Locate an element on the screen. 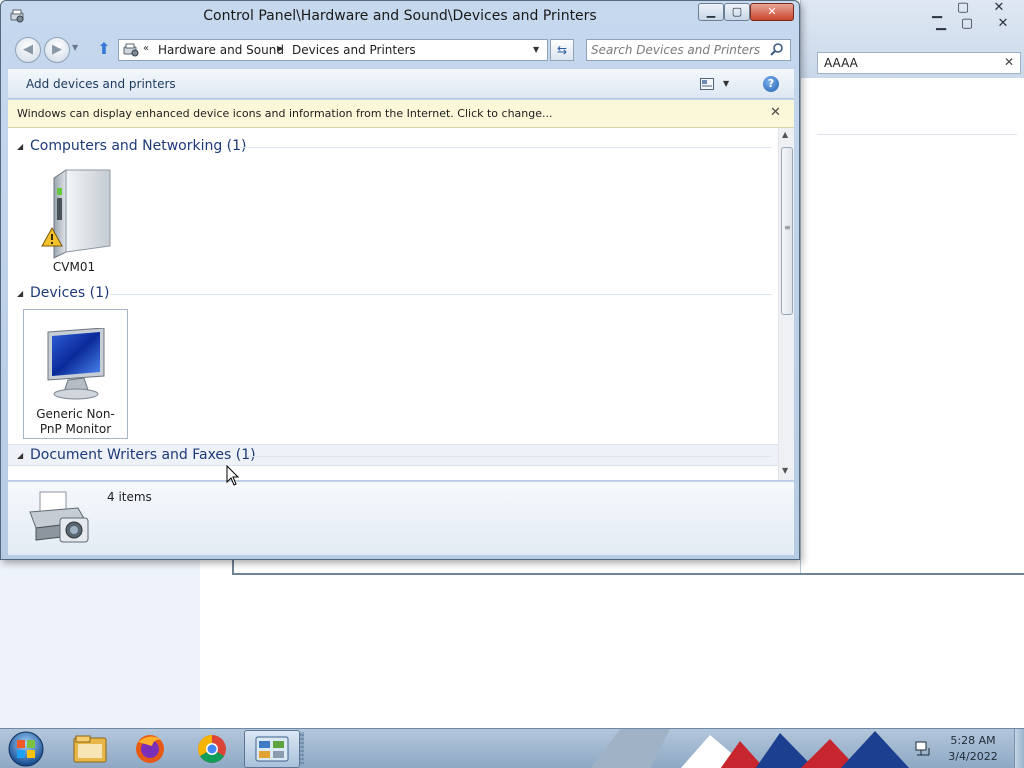  maximize-button: ▢ is located at coordinates (737, 12).